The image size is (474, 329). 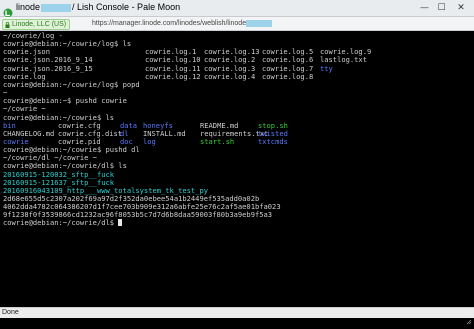 What do you see at coordinates (7, 24) in the screenshot?
I see `lock-icon` at bounding box center [7, 24].